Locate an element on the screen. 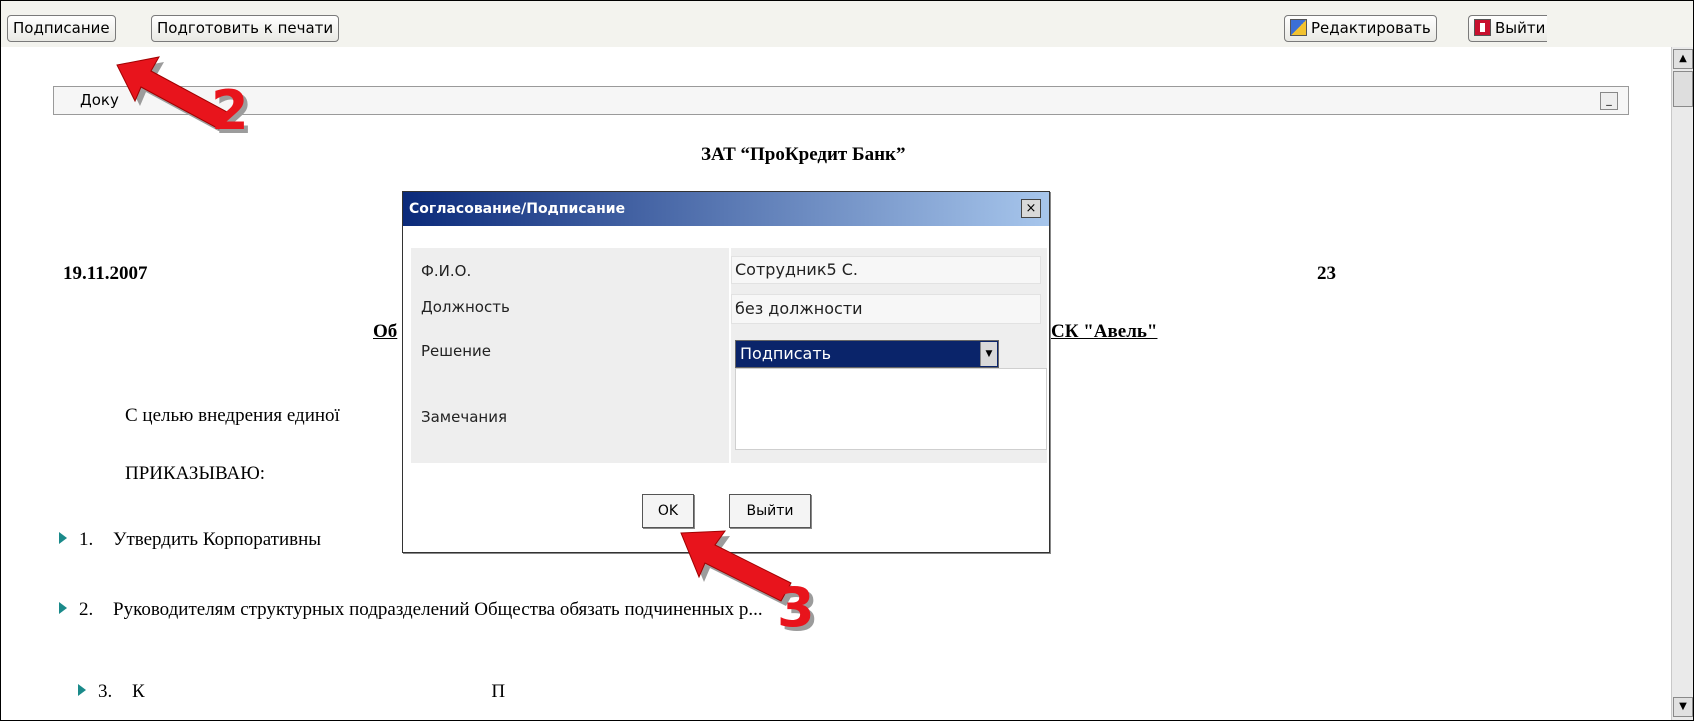 This screenshot has height=721, width=1694. list-item-text: К П is located at coordinates (319, 691).